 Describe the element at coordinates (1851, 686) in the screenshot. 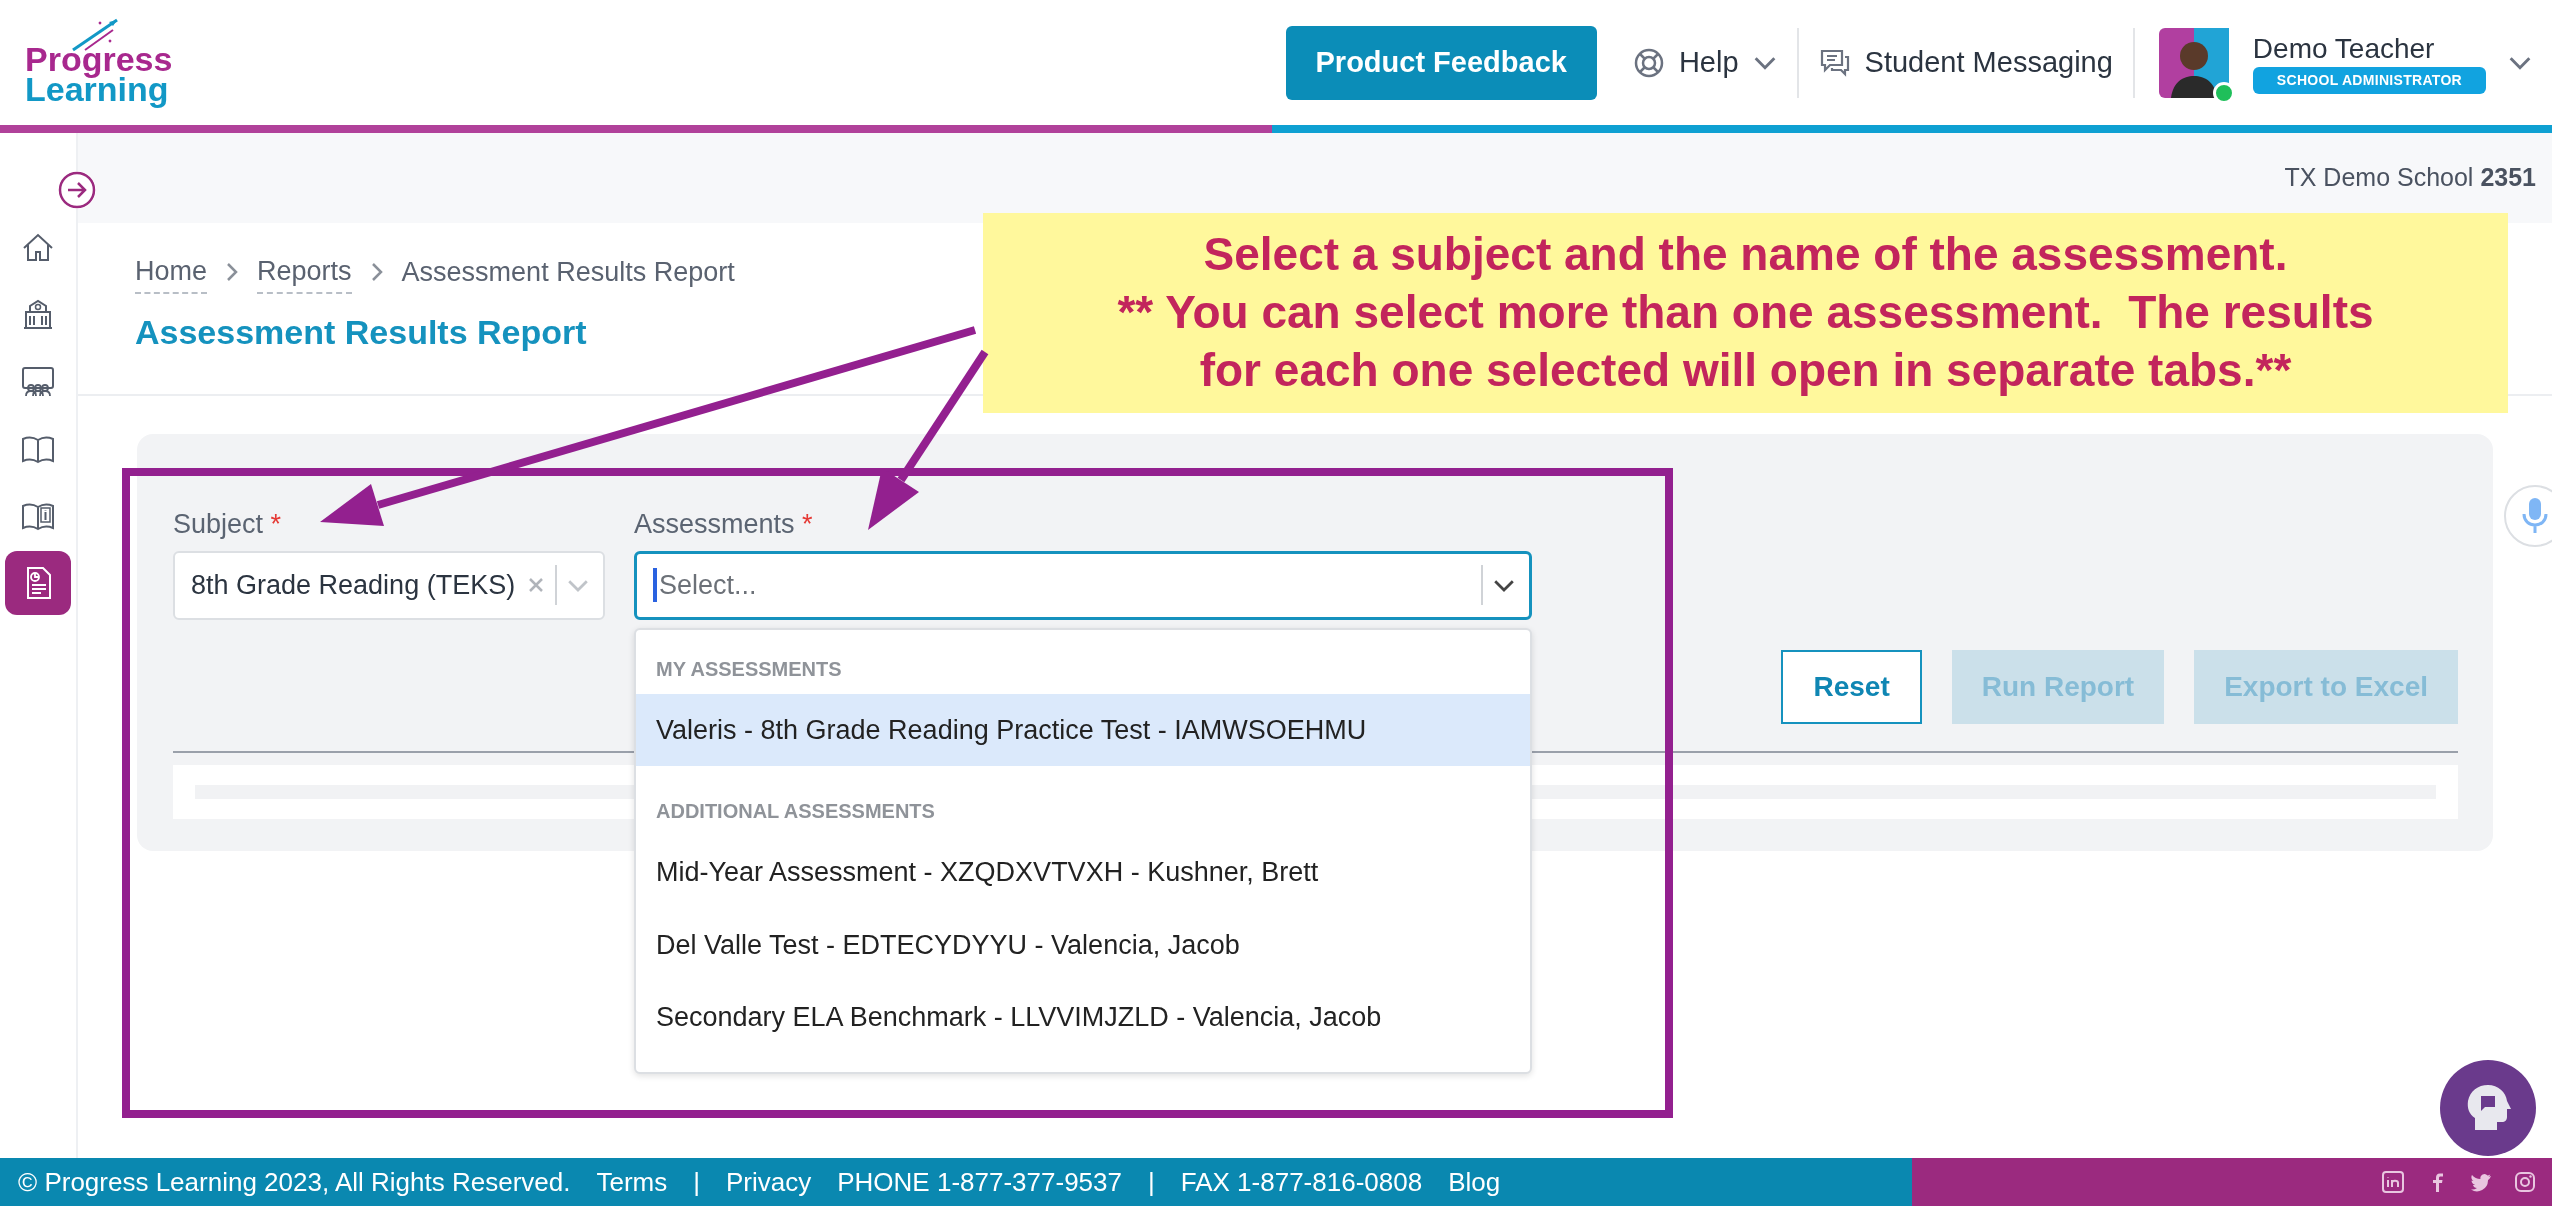

I see `action-button: Reset` at that location.